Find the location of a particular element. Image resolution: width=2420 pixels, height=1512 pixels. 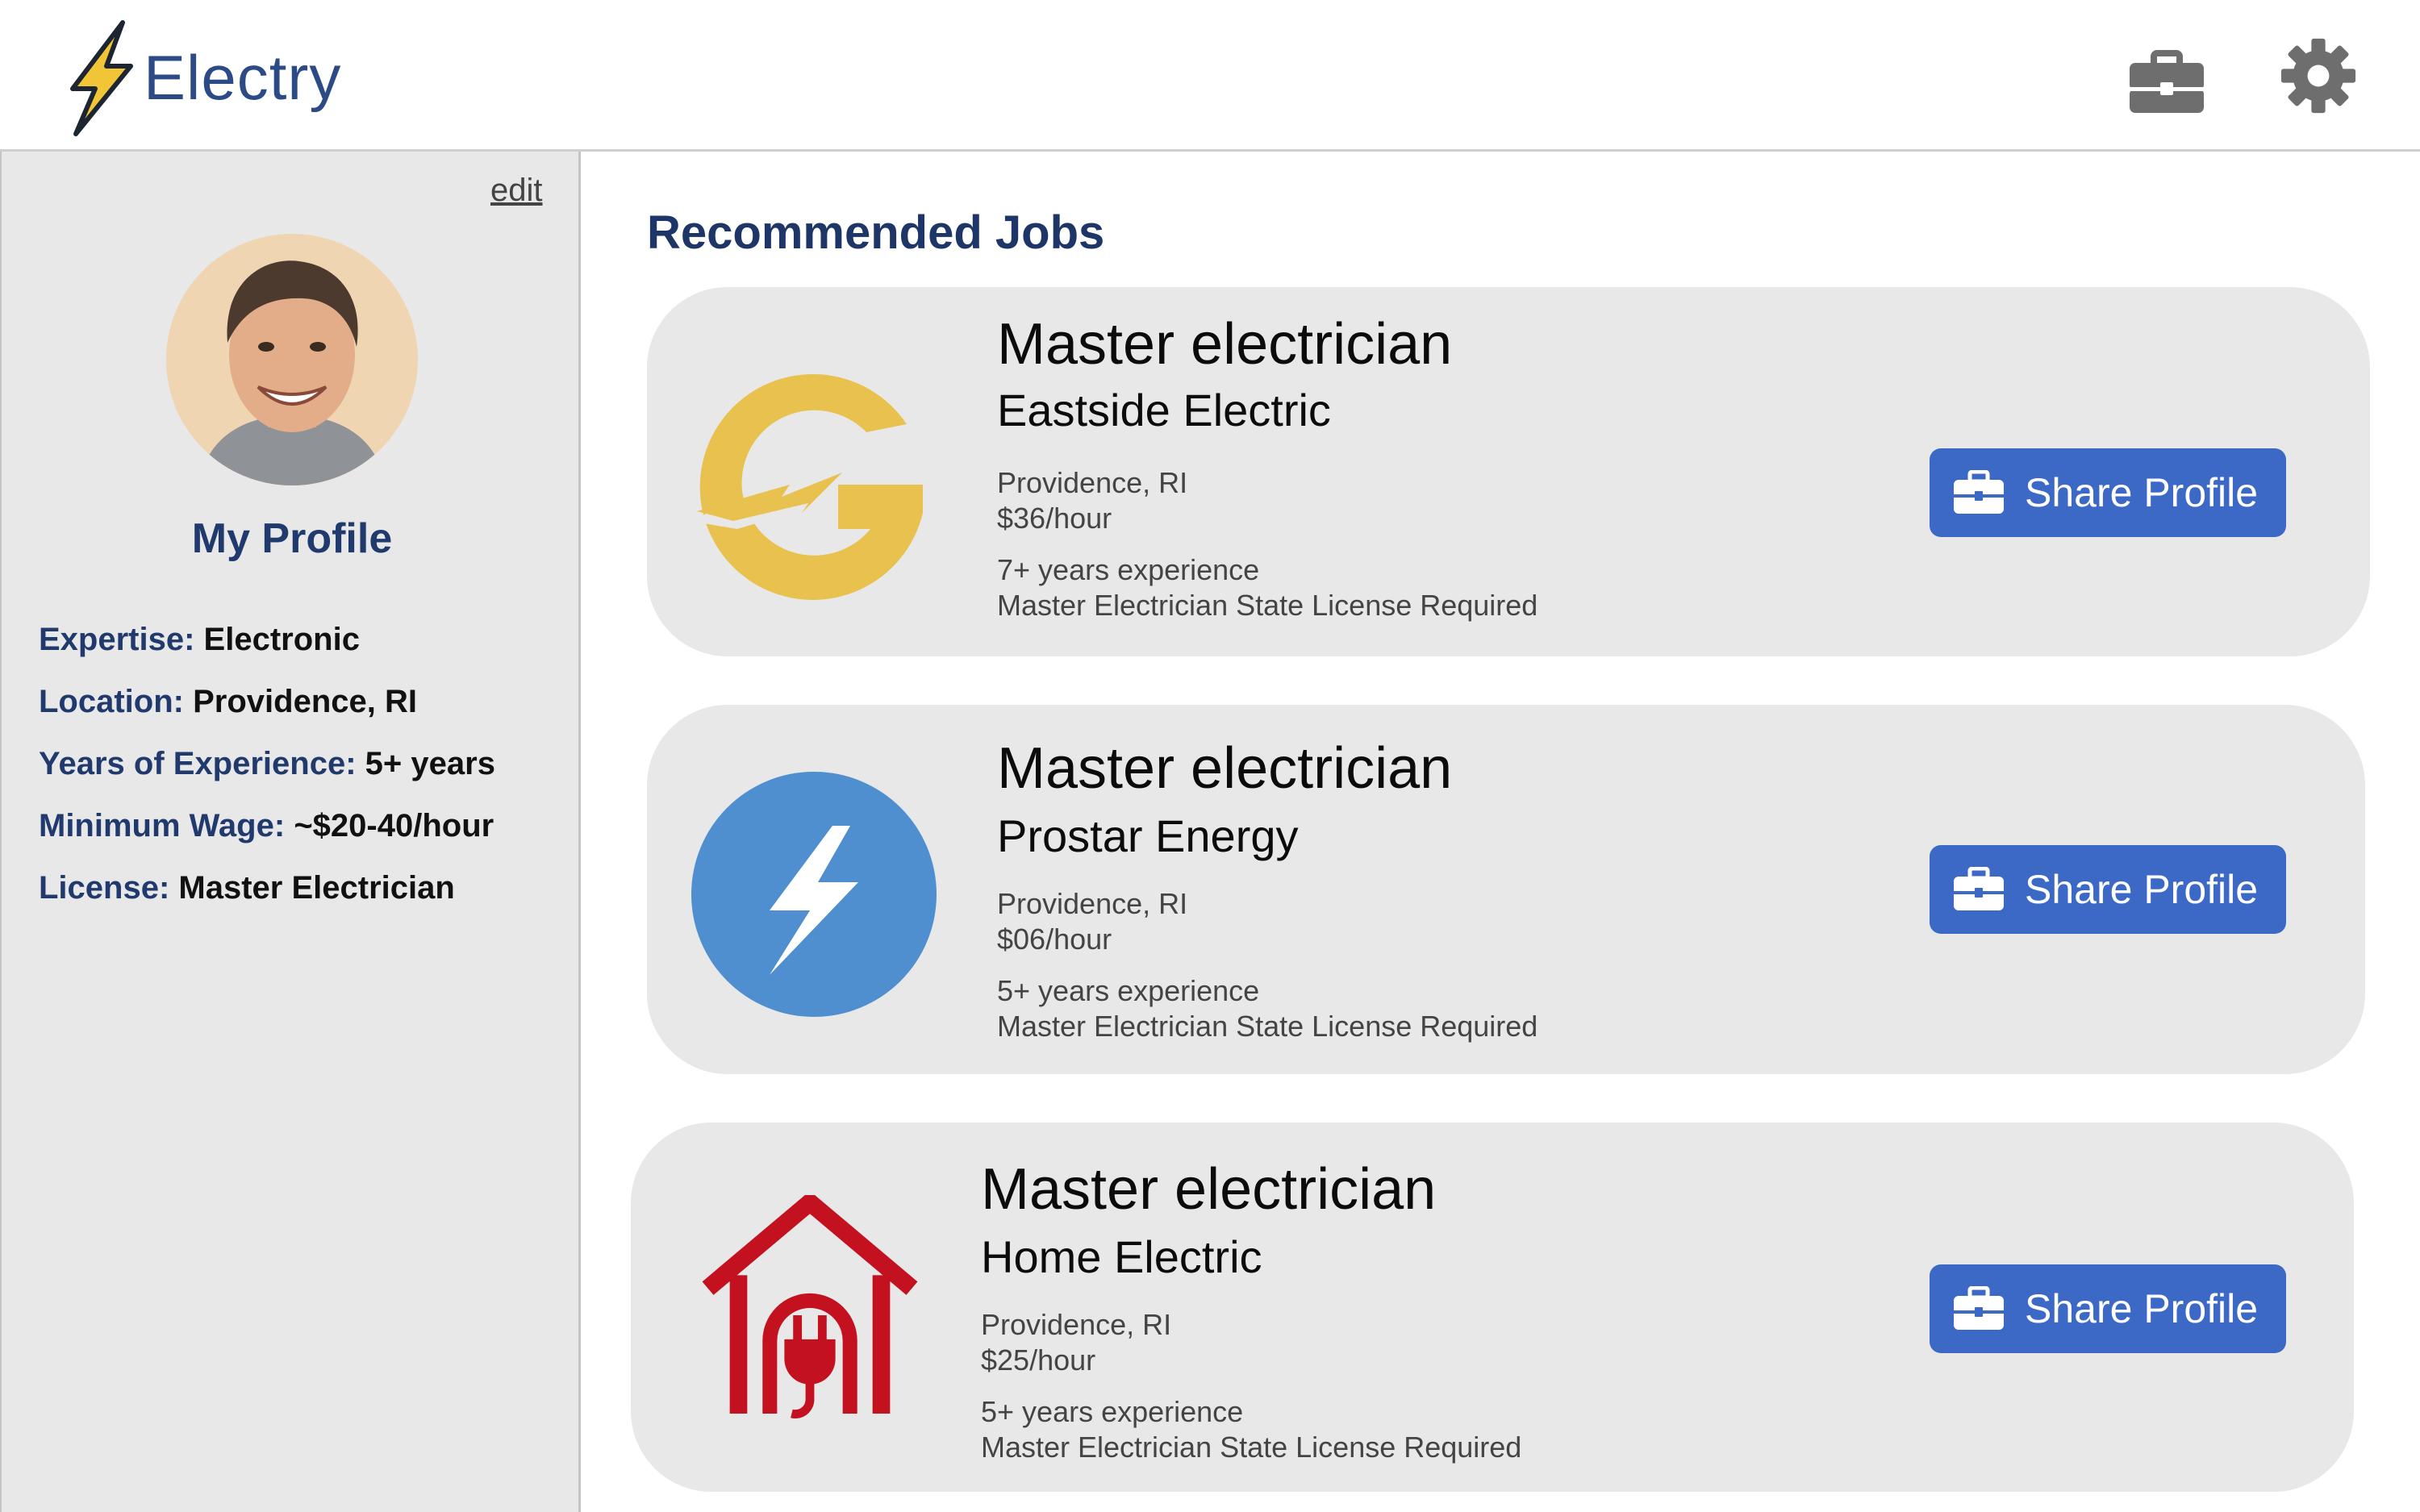

eastside-logo is located at coordinates (814, 477).